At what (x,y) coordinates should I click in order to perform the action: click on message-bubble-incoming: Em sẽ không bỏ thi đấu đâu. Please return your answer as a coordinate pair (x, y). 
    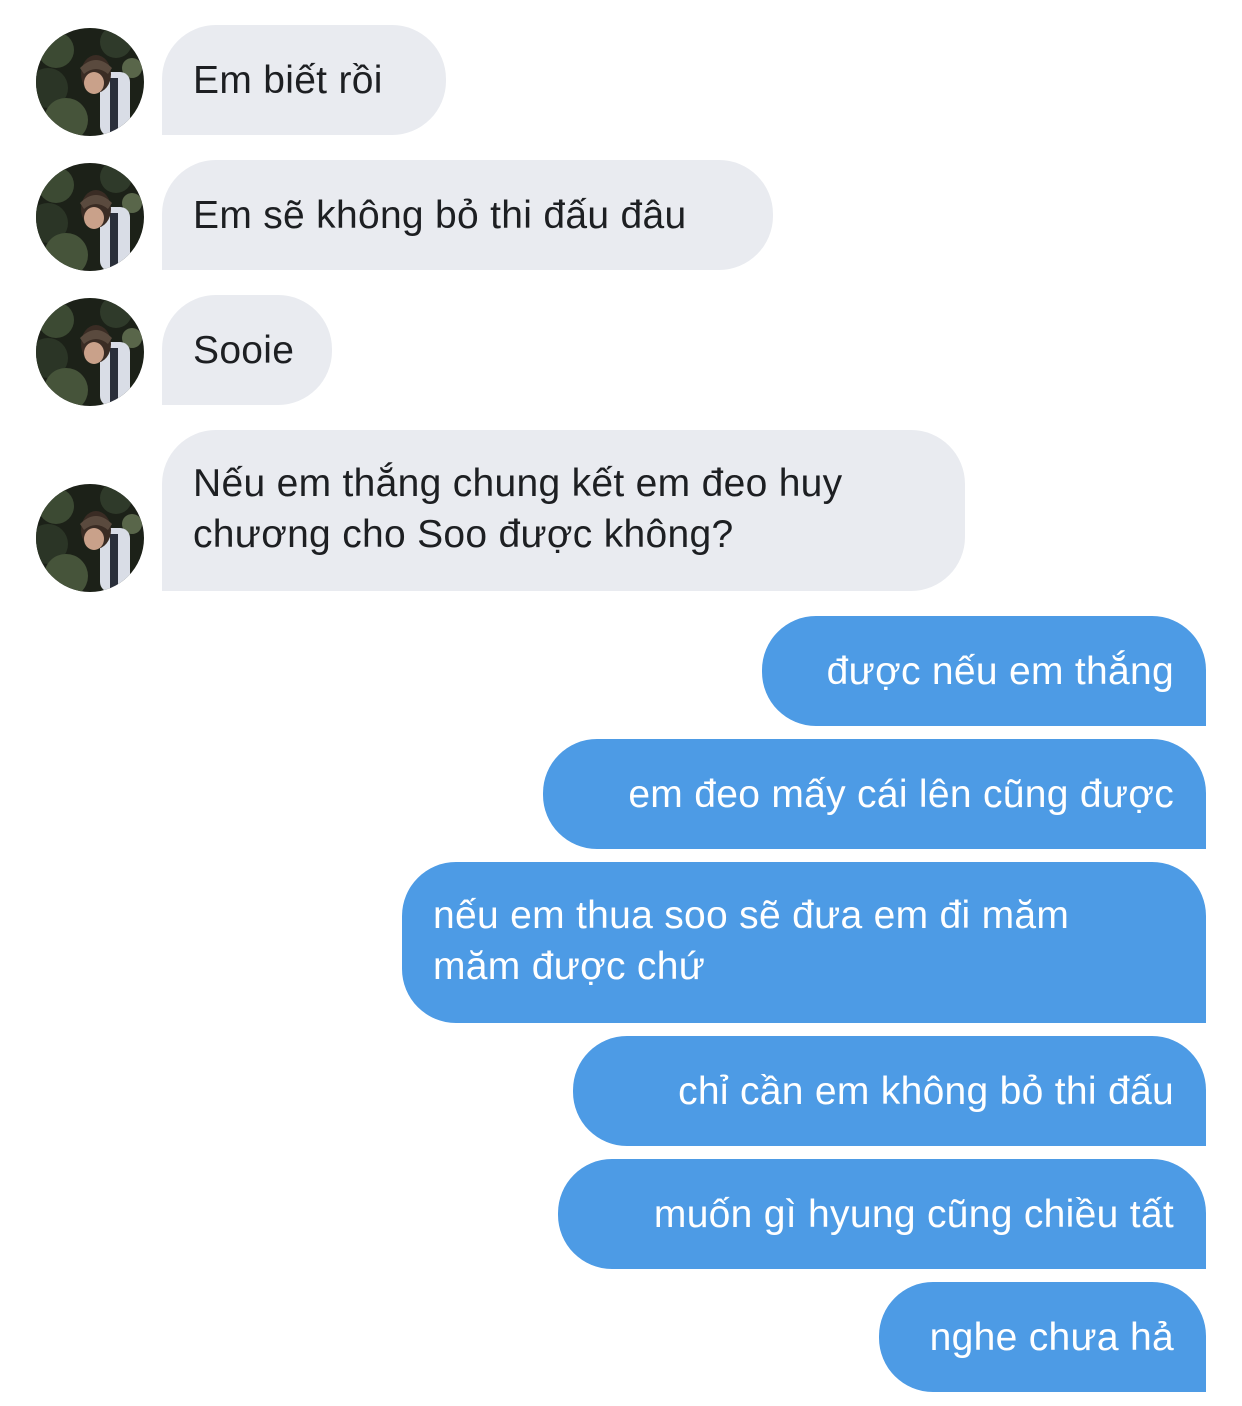
    Looking at the image, I should click on (467, 215).